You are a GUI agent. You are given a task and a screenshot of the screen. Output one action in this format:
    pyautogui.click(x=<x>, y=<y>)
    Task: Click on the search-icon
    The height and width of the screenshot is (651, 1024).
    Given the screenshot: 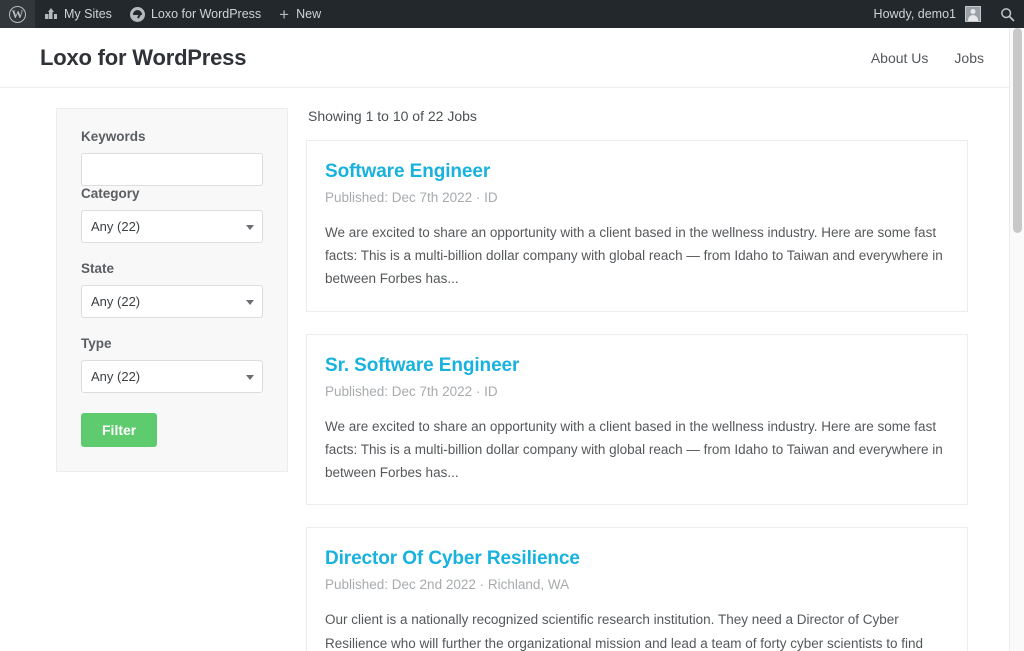 What is the action you would take?
    pyautogui.click(x=1007, y=14)
    